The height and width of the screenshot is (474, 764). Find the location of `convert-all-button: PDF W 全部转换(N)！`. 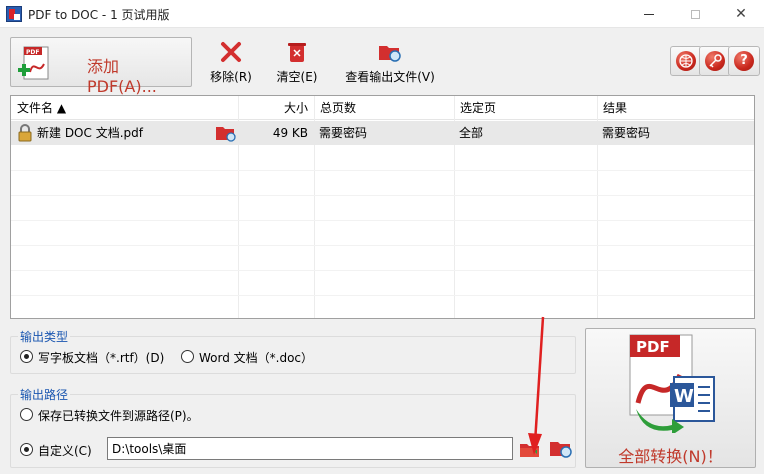

convert-all-button: PDF W 全部转换(N)！ is located at coordinates (670, 398).